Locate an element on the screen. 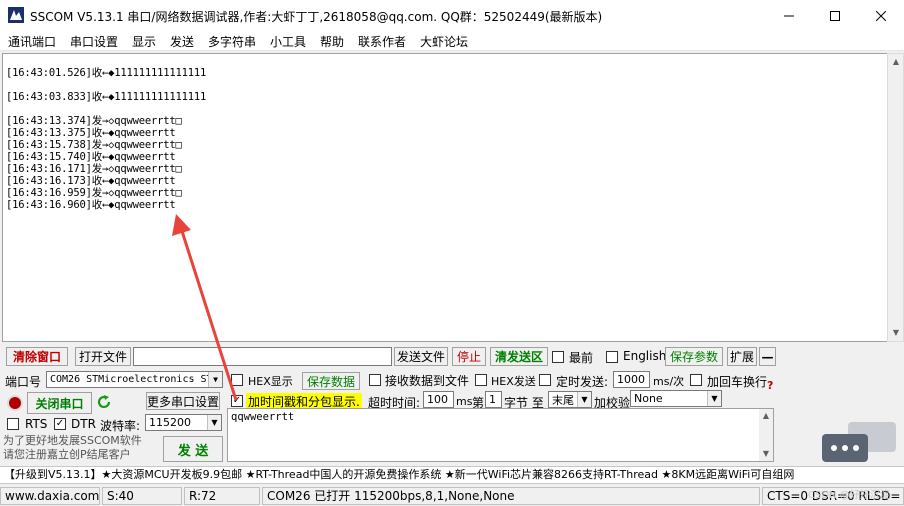  chat-bubble-icon is located at coordinates (859, 444).